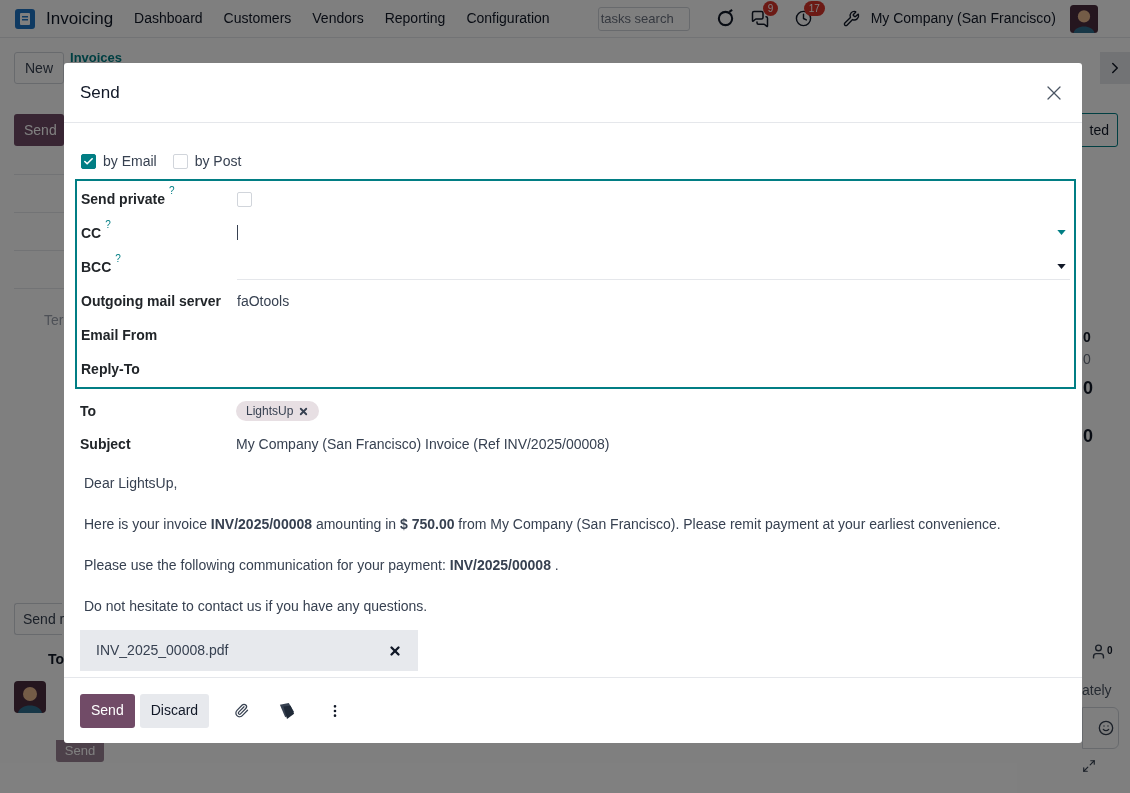 This screenshot has height=793, width=1130. I want to click on menu-item: Customers, so click(257, 18).